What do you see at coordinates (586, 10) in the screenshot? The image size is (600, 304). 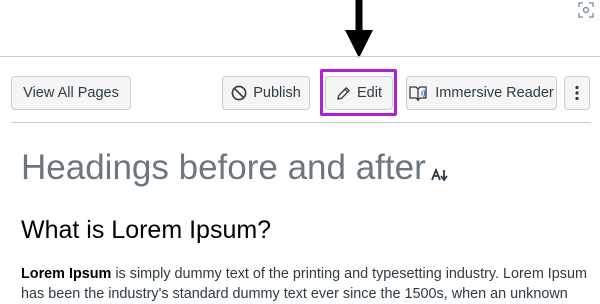 I see `focus-scan-icon` at bounding box center [586, 10].